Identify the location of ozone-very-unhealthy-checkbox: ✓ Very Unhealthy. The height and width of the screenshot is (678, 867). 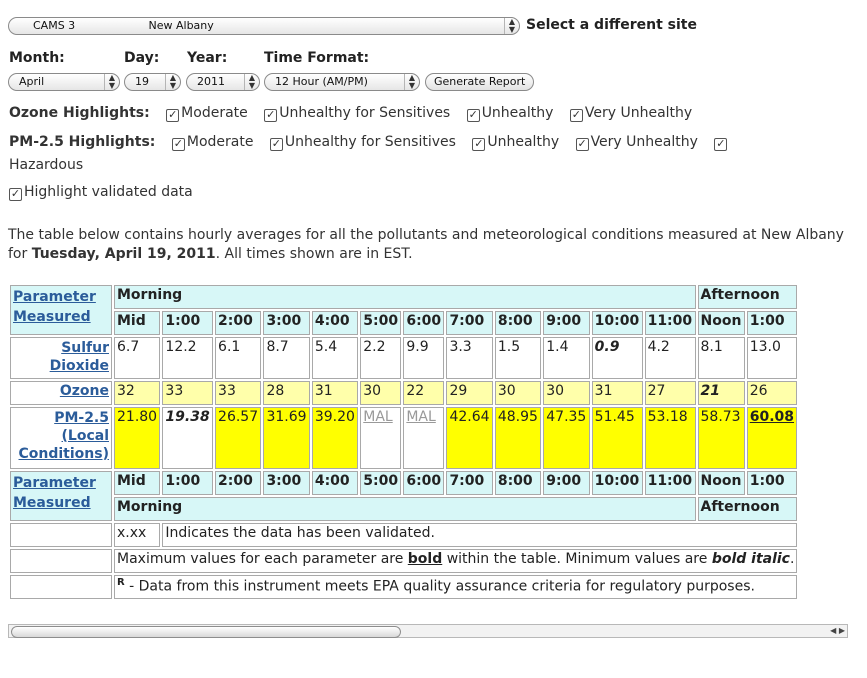
(630, 113).